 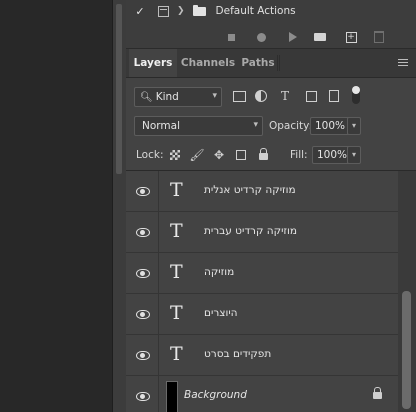 What do you see at coordinates (146, 97) in the screenshot?
I see `search-icon: 🔍︎` at bounding box center [146, 97].